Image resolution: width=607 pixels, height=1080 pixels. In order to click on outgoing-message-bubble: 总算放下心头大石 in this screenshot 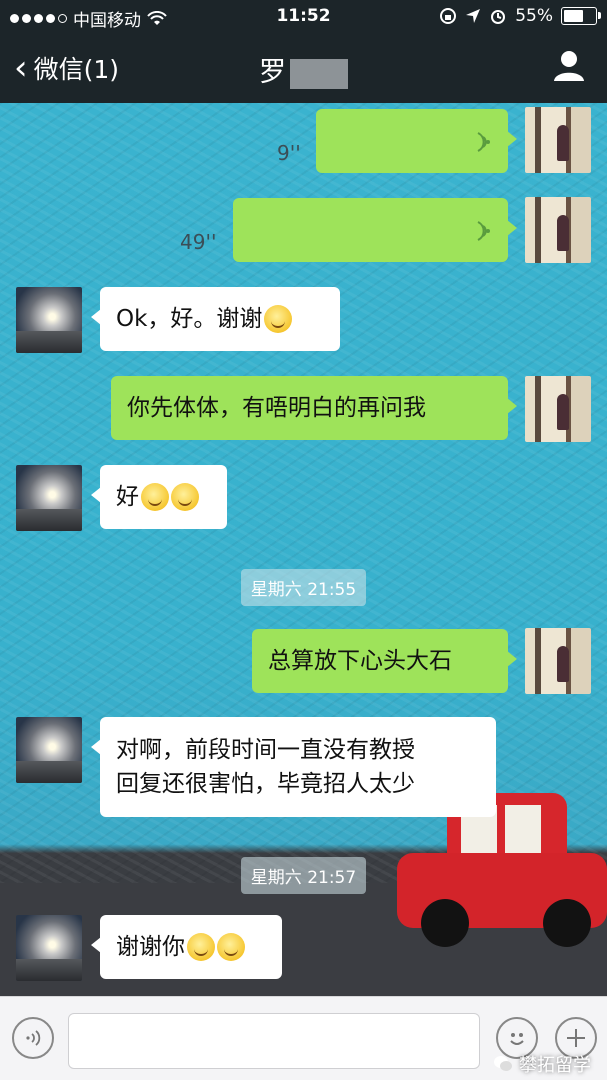, I will do `click(384, 661)`.